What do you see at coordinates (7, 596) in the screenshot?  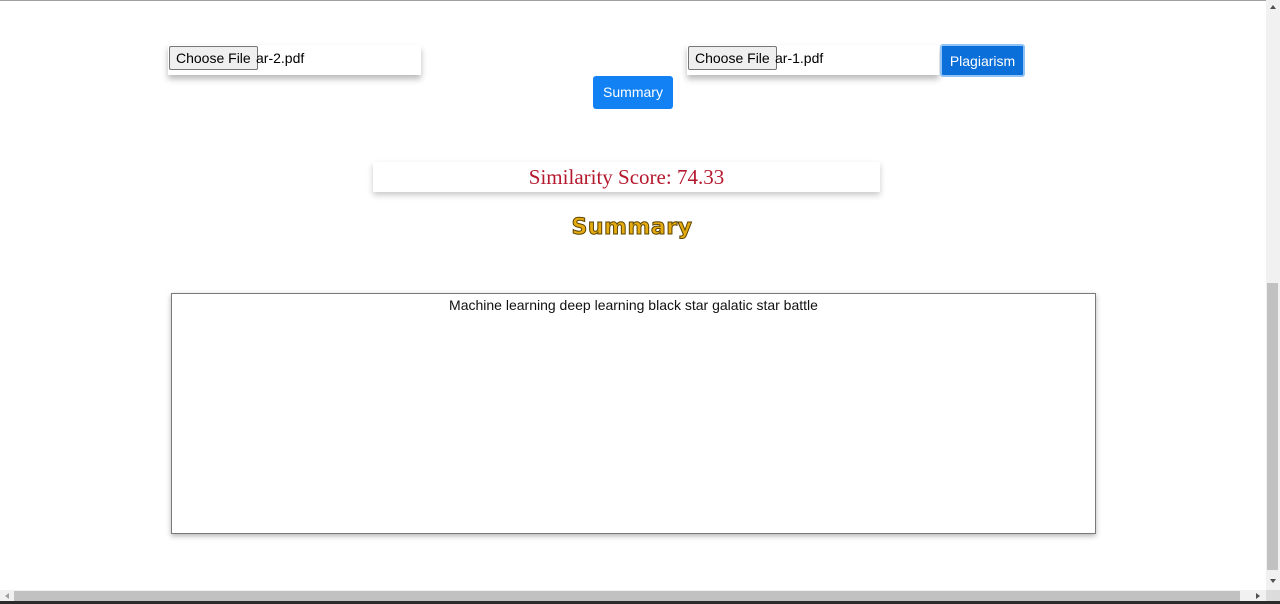 I see `scroll-left-icon` at bounding box center [7, 596].